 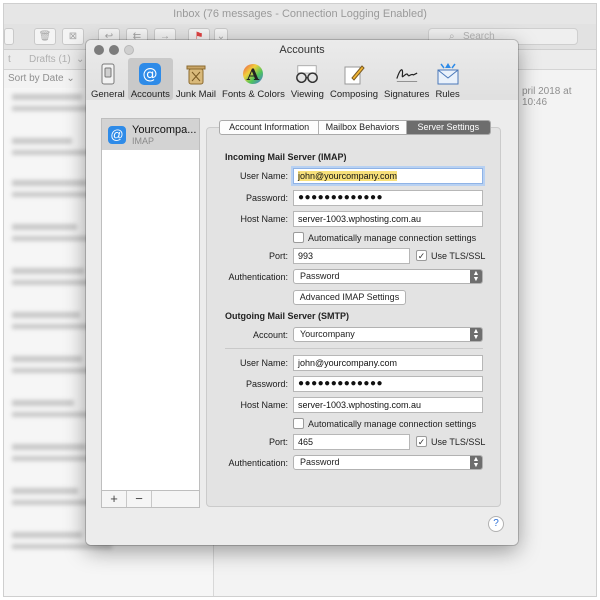 What do you see at coordinates (9, 36) in the screenshot?
I see `toolbar-edge-button` at bounding box center [9, 36].